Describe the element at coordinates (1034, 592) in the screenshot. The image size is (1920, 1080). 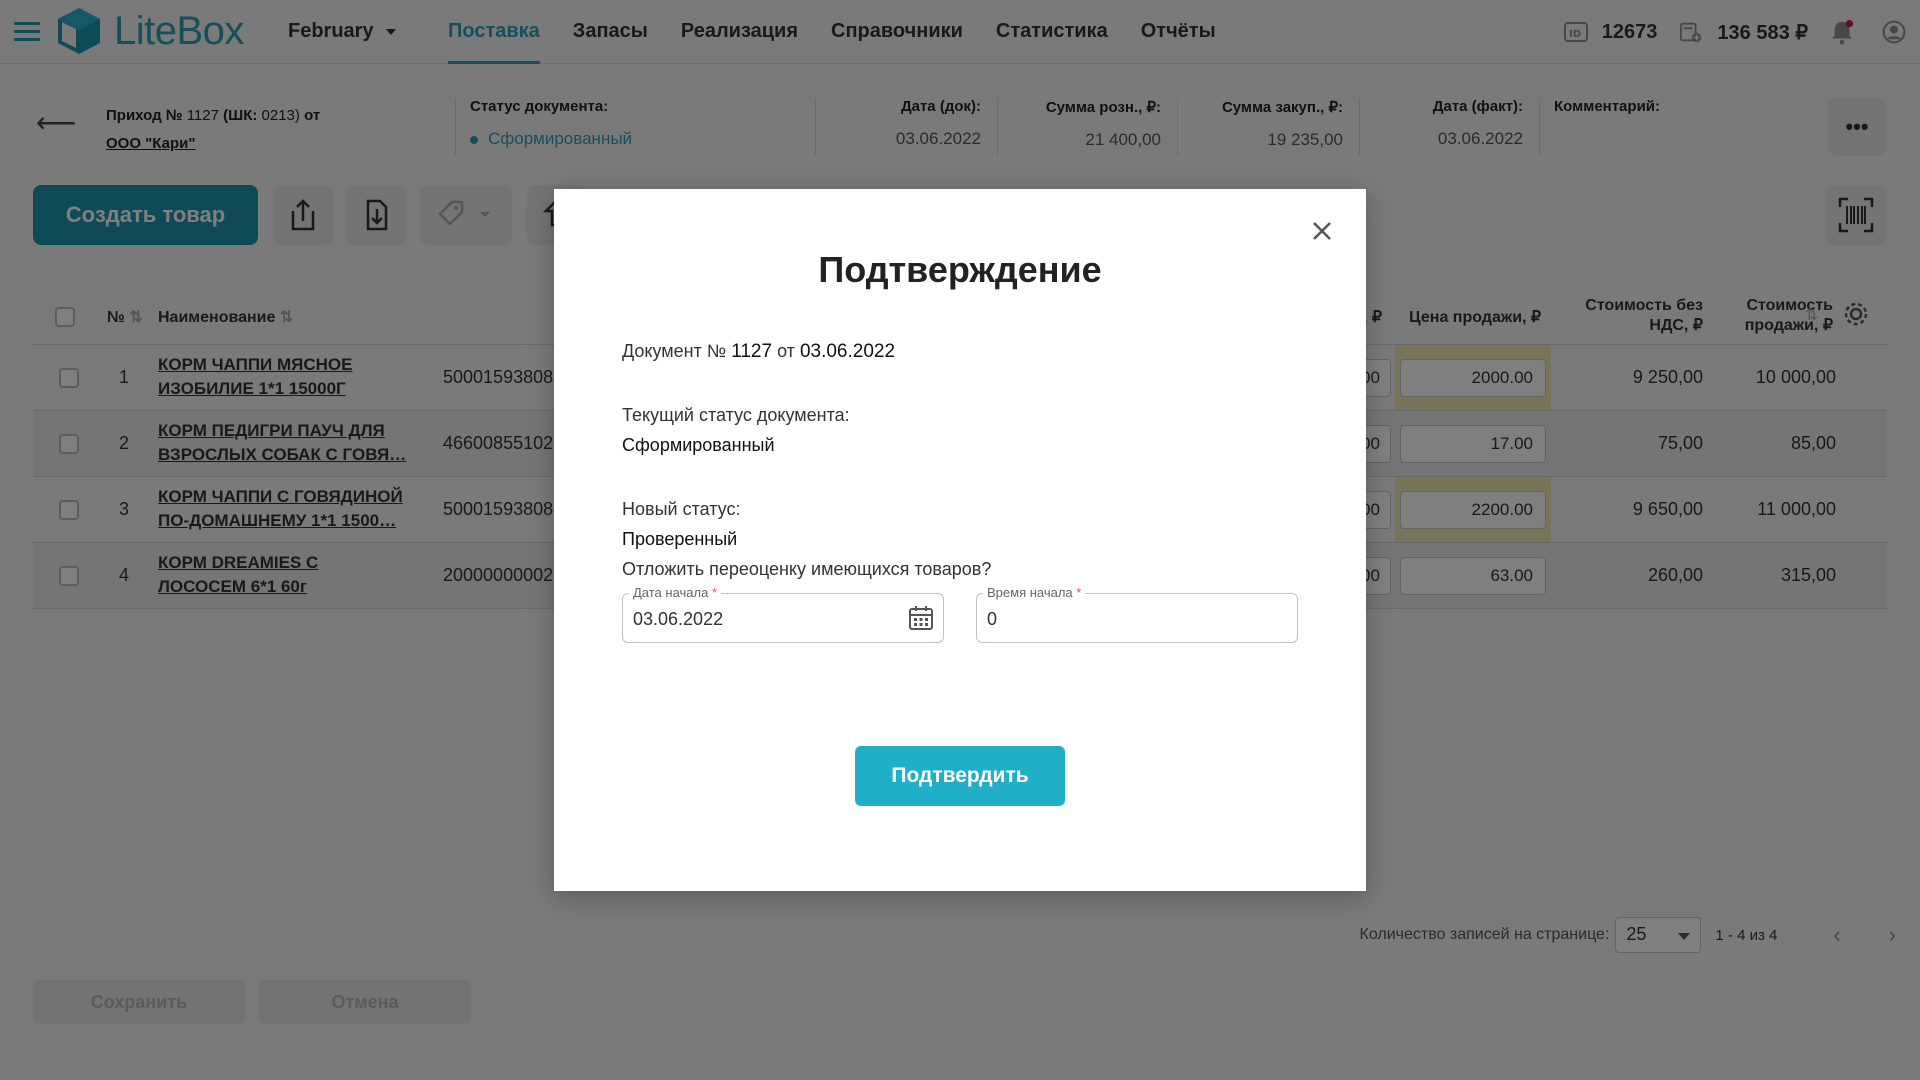
I see `start-time-label: Время начала *` at that location.